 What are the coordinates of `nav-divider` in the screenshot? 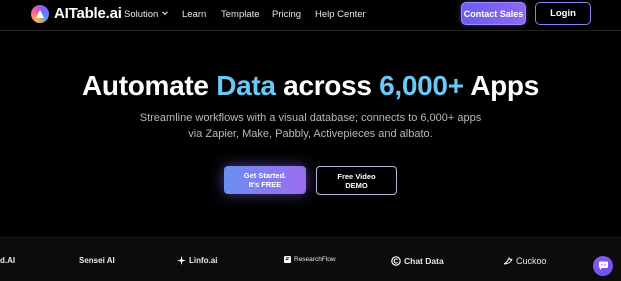 It's located at (310, 30).